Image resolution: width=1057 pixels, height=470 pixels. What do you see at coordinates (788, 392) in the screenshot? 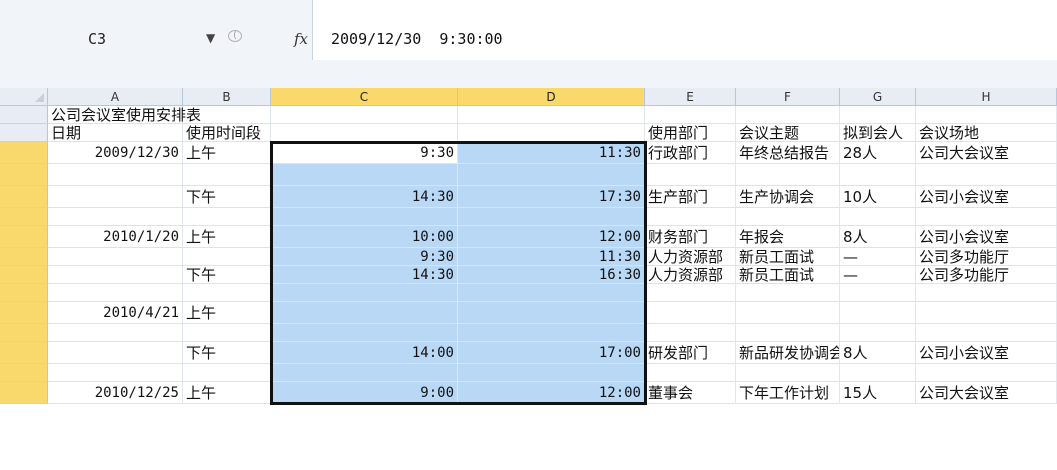
I see `cell-f15: 下年工作计划` at bounding box center [788, 392].